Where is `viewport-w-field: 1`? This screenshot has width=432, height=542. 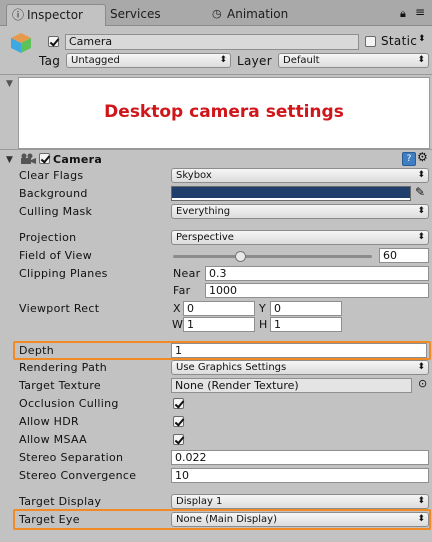
viewport-w-field: 1 is located at coordinates (219, 324).